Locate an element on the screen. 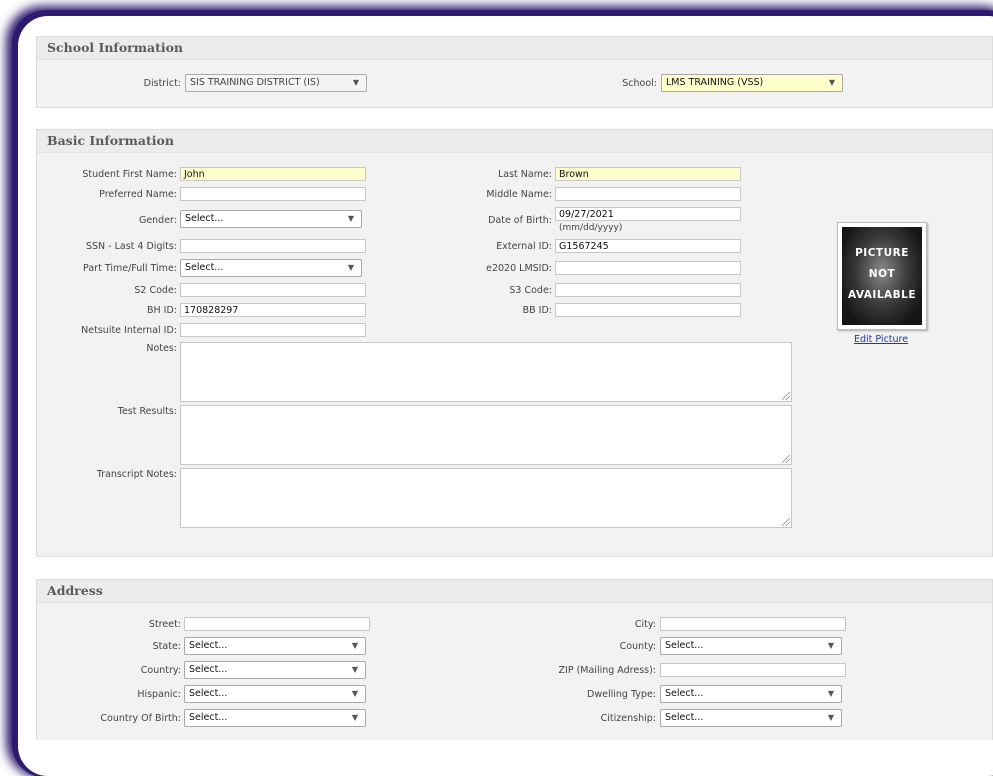  school-information-header: School Information is located at coordinates (514, 48).